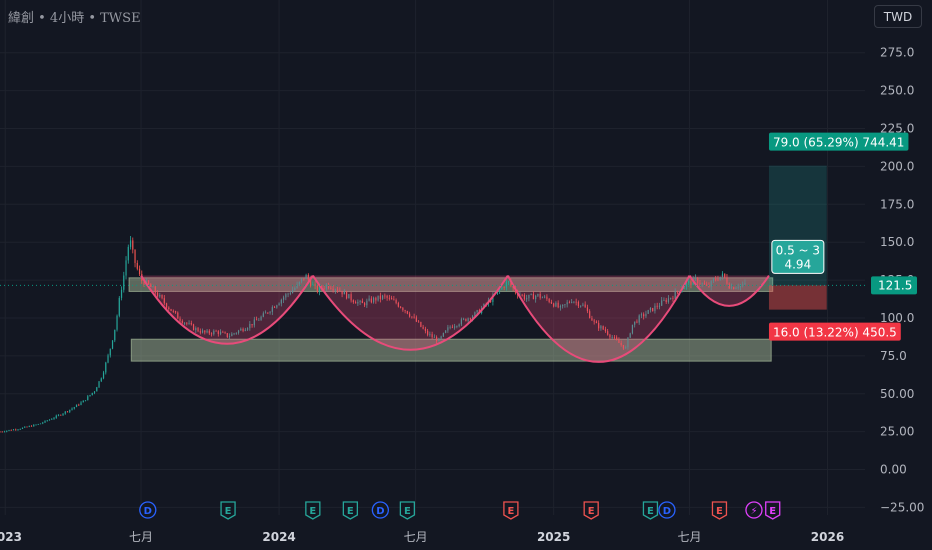 The width and height of the screenshot is (932, 550). I want to click on loss-label: 16.0 (13.22%) 450.5, so click(835, 333).